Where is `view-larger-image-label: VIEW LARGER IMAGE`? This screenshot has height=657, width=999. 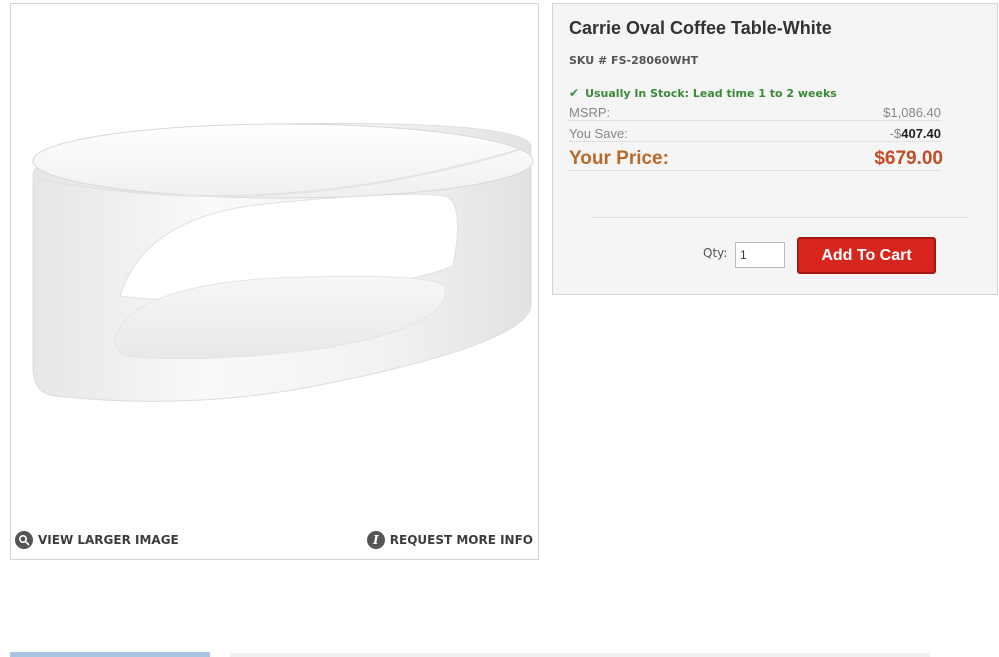 view-larger-image-label: VIEW LARGER IMAGE is located at coordinates (108, 540).